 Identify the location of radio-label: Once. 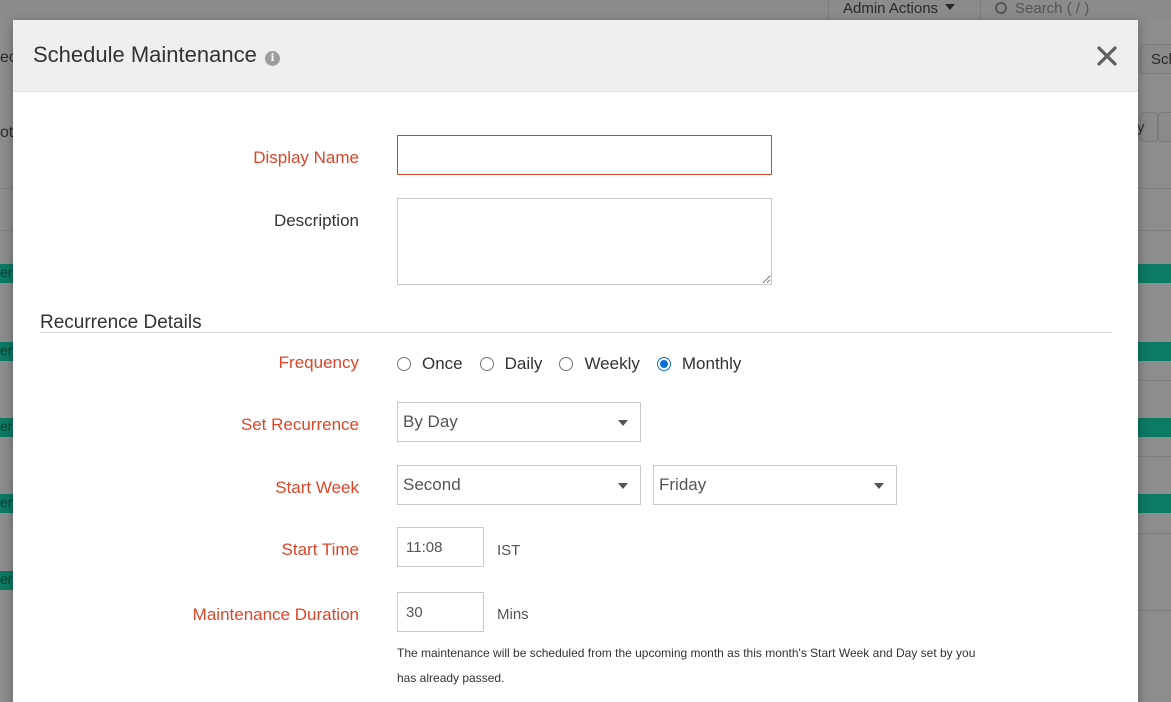
(442, 363).